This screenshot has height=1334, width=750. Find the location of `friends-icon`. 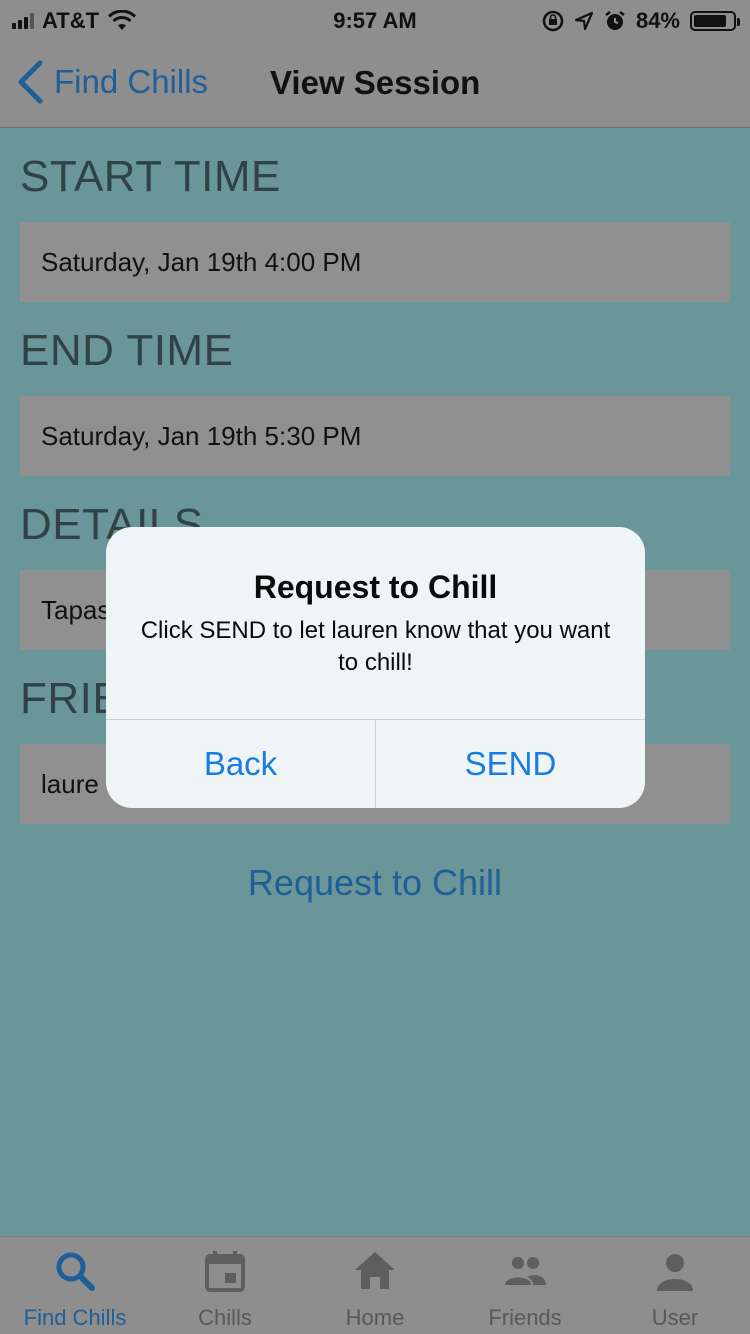

friends-icon is located at coordinates (525, 1271).